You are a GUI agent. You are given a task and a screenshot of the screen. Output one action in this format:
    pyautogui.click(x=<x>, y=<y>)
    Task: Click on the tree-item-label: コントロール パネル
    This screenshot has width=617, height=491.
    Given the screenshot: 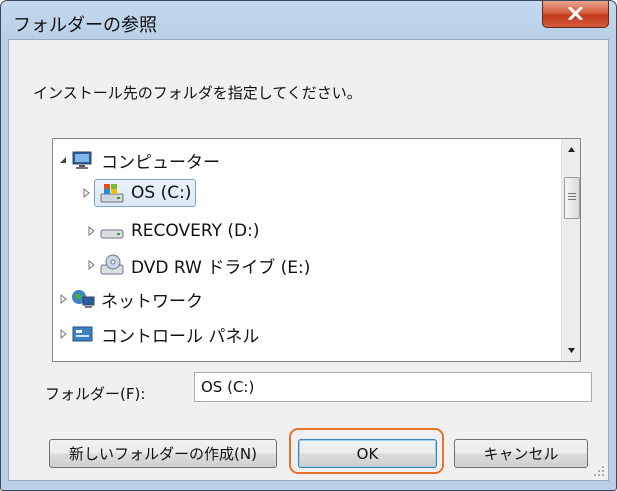 What is the action you would take?
    pyautogui.click(x=180, y=336)
    